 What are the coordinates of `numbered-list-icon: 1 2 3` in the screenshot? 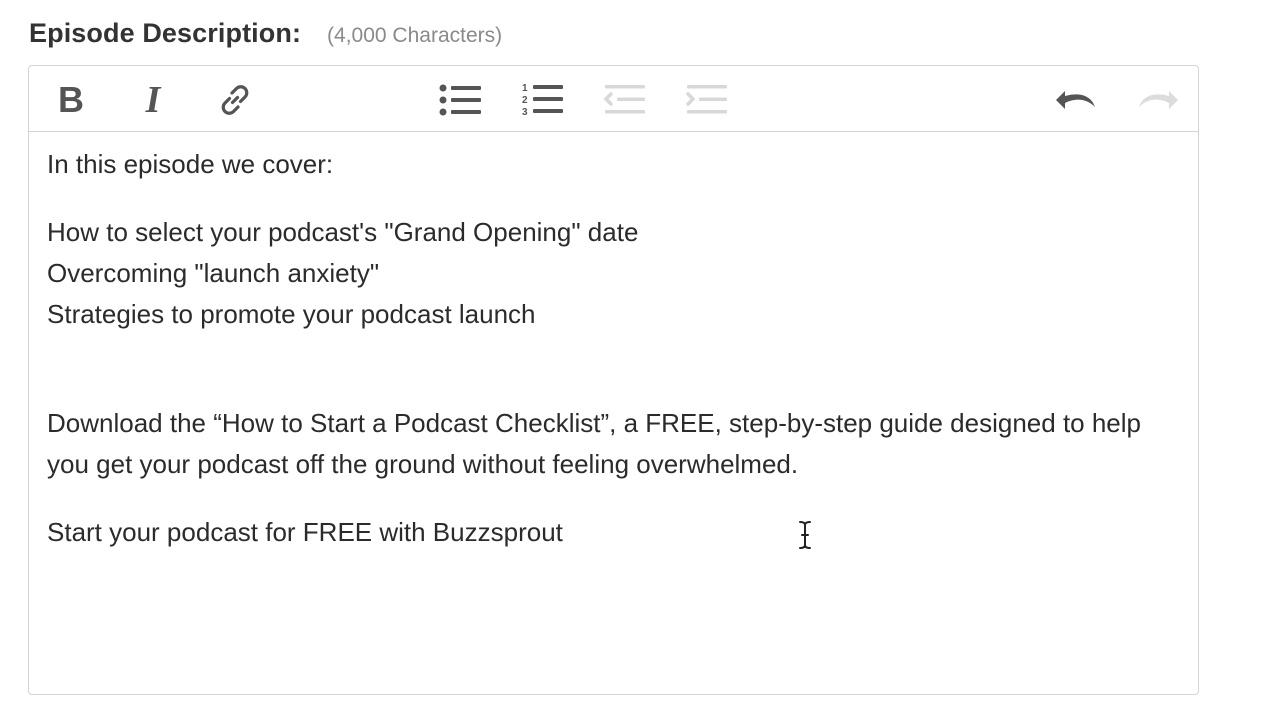 It's located at (542, 100).